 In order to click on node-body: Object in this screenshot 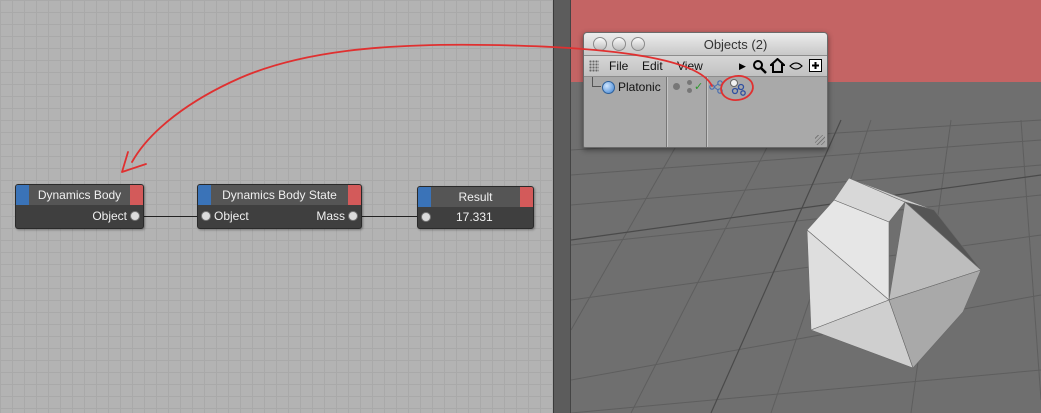, I will do `click(79, 216)`.